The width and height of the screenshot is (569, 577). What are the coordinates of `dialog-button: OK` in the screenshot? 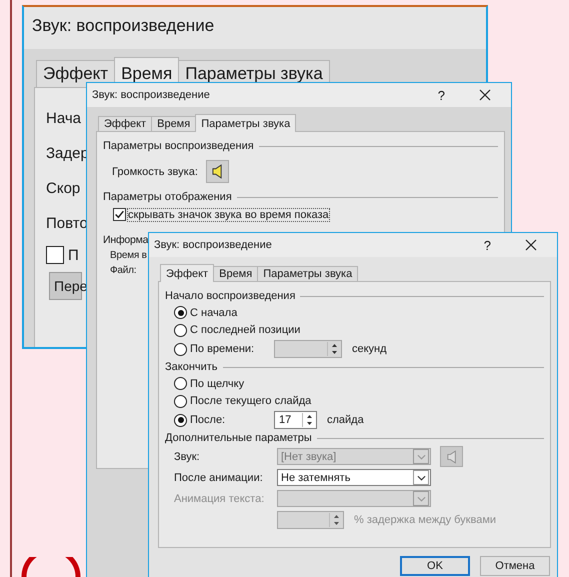 It's located at (435, 566).